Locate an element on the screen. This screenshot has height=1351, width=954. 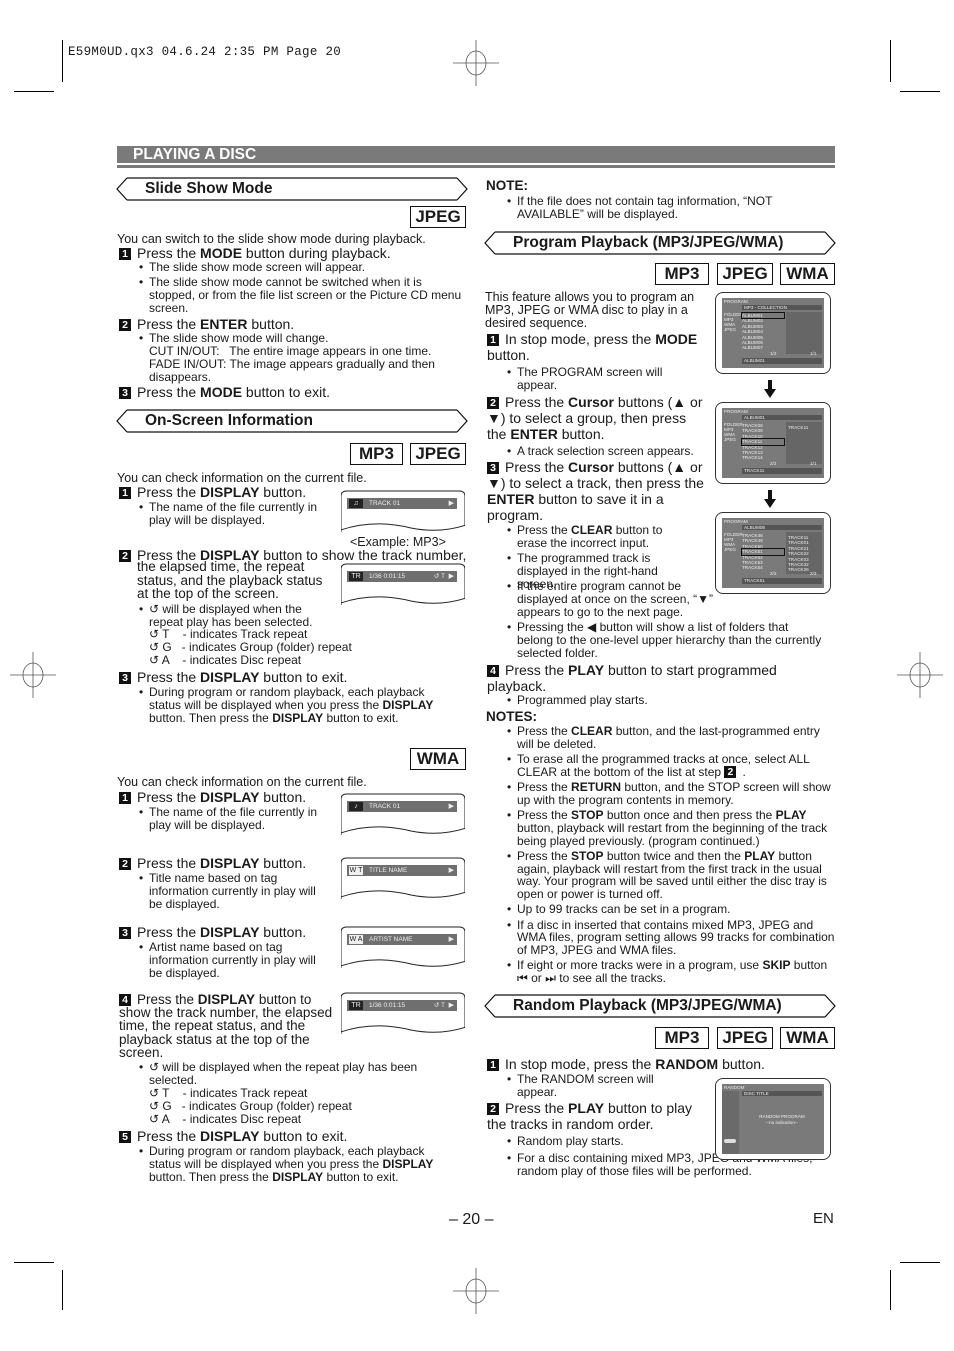
wma-step-1: 1 Press the DISPLAY button. is located at coordinates (229, 797).